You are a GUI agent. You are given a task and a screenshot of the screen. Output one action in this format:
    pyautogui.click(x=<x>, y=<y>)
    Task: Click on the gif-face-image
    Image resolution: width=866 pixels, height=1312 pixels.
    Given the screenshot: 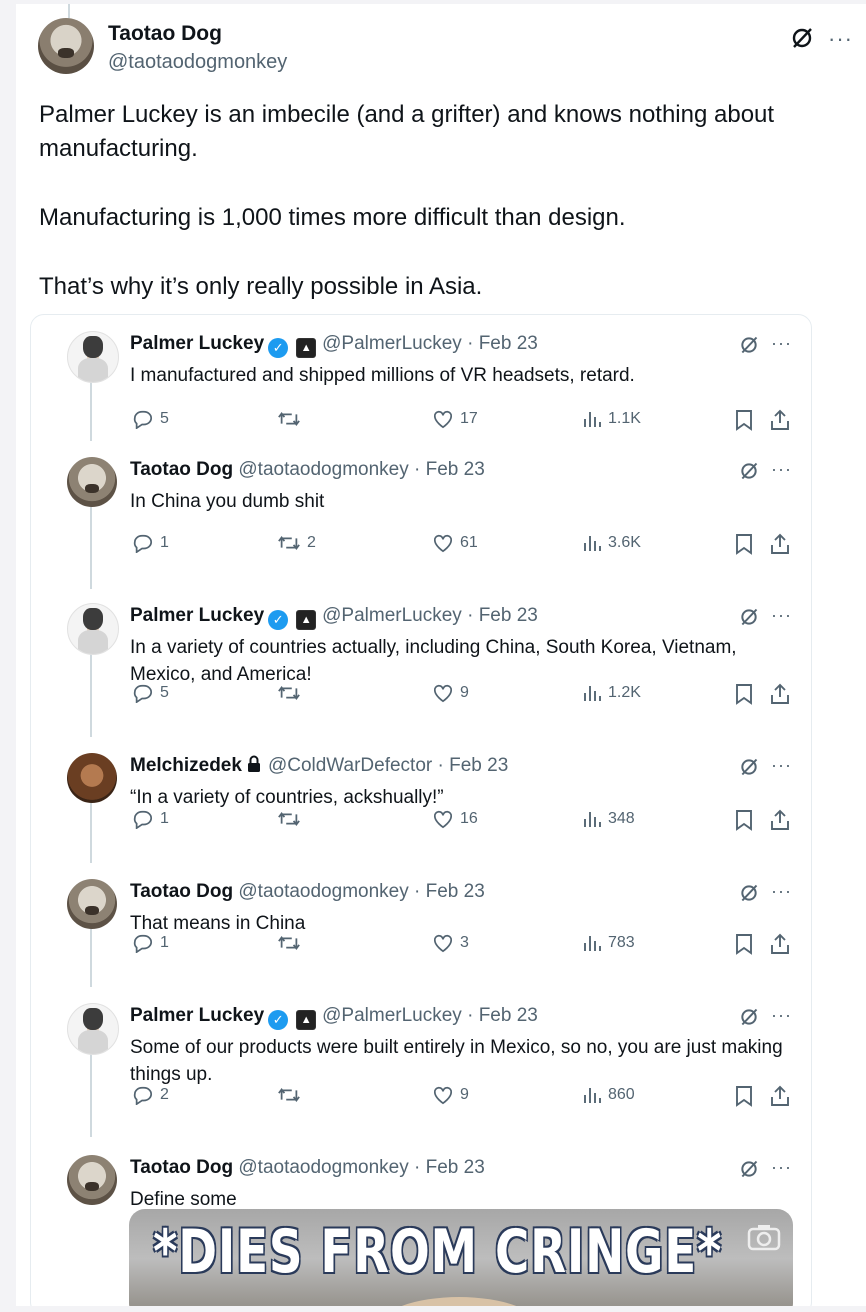 What is the action you would take?
    pyautogui.click(x=459, y=1301)
    